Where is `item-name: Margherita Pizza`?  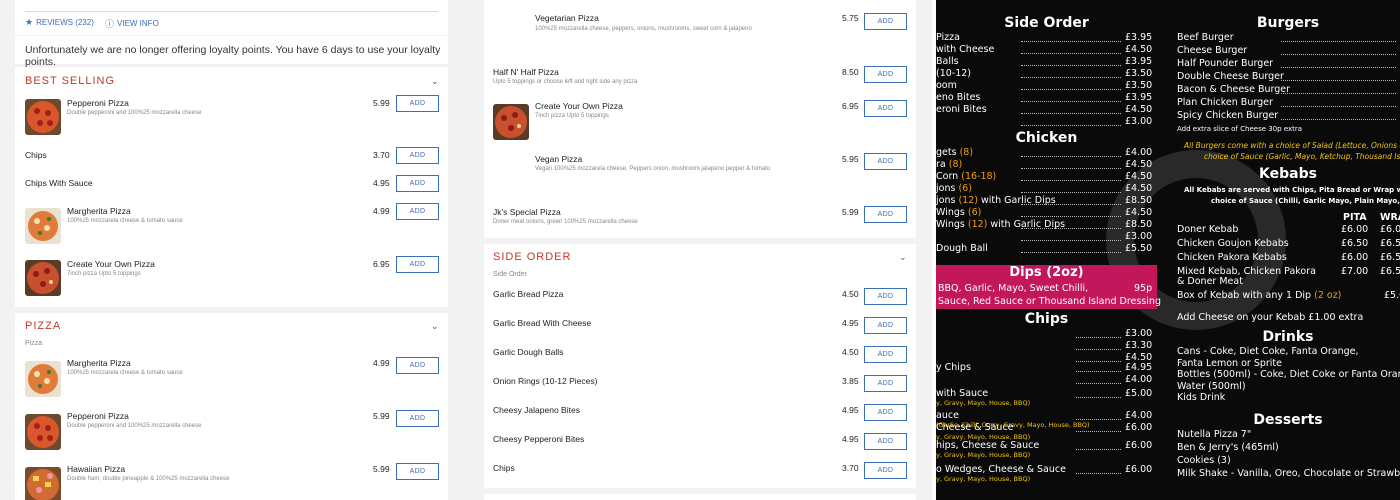
item-name: Margherita Pizza is located at coordinates (99, 363).